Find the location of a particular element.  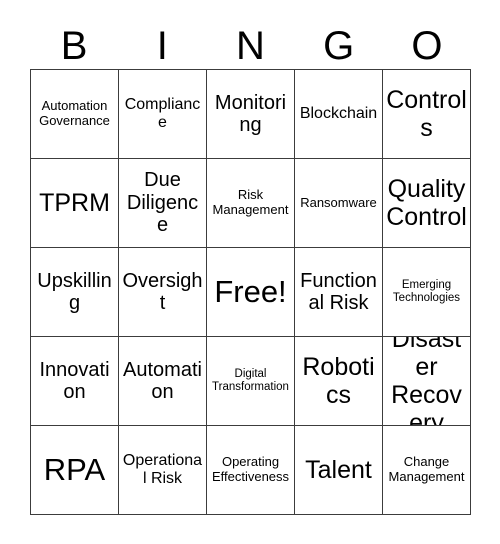

bingo-cell-label: Emerging Technologies is located at coordinates (426, 291).